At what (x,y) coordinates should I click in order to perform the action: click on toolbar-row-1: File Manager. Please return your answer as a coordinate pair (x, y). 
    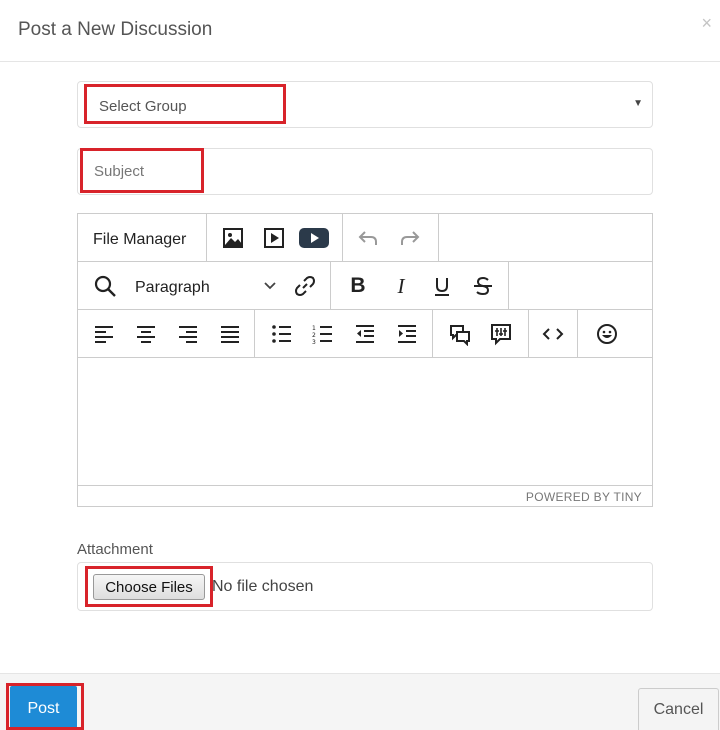
    Looking at the image, I should click on (365, 238).